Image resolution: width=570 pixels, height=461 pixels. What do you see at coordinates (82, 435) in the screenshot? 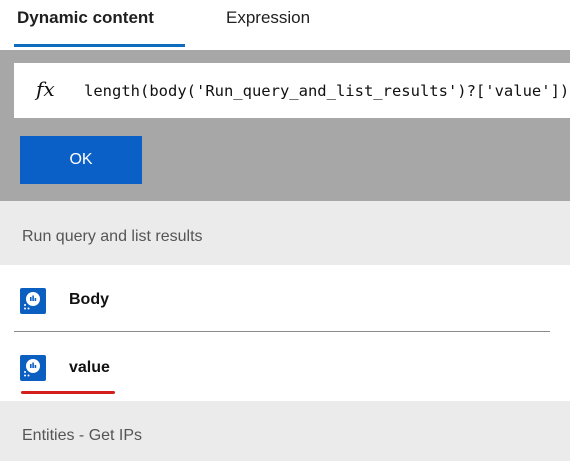
I see `section-title: Entities - Get IPs` at bounding box center [82, 435].